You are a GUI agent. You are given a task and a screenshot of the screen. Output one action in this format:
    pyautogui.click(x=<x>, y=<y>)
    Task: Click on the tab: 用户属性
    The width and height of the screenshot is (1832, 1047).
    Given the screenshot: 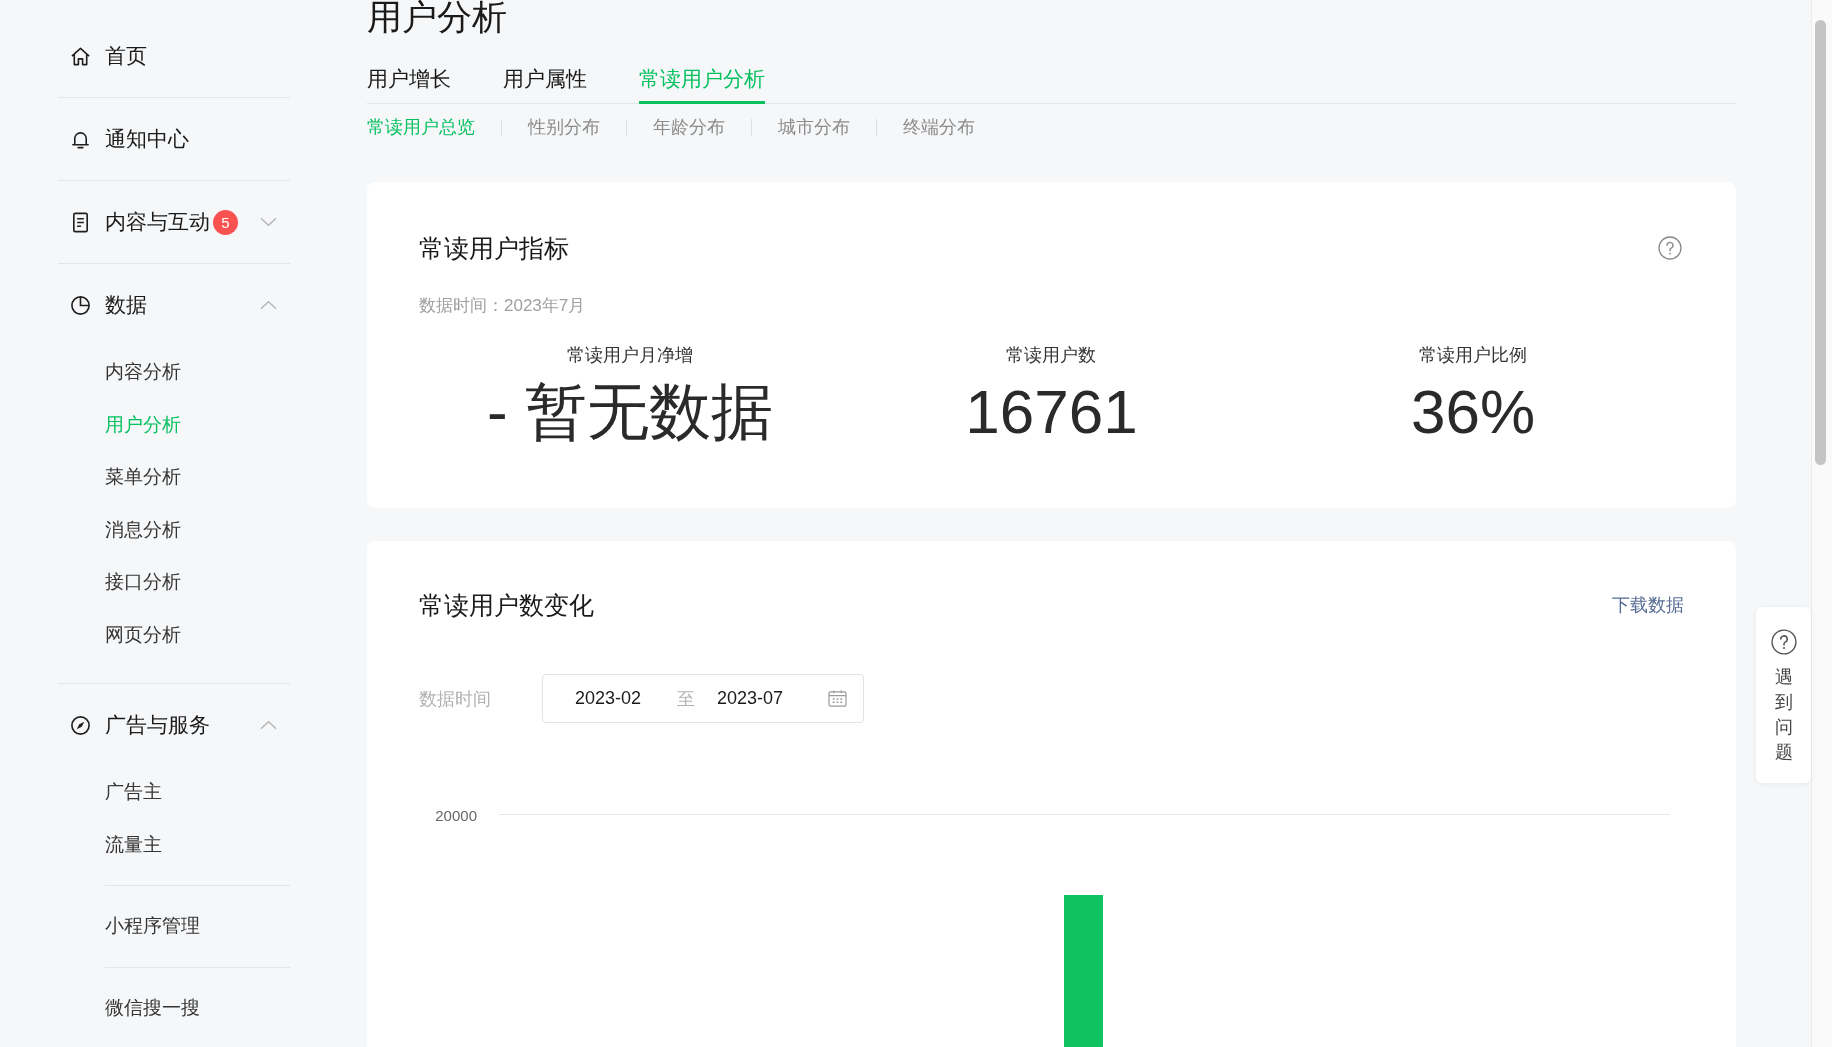 What is the action you would take?
    pyautogui.click(x=545, y=85)
    